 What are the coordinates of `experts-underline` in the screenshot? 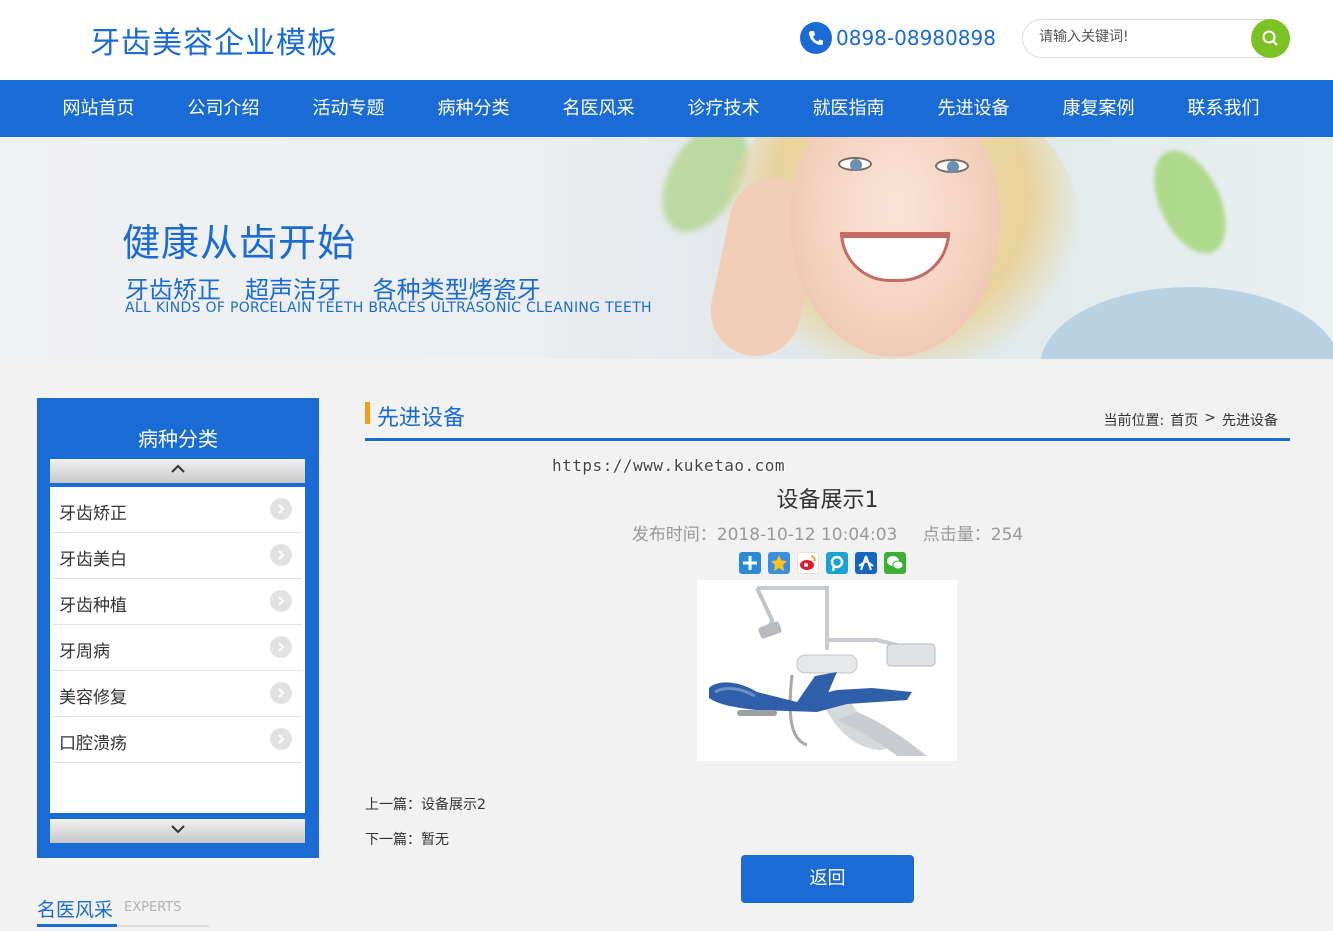 It's located at (77, 925).